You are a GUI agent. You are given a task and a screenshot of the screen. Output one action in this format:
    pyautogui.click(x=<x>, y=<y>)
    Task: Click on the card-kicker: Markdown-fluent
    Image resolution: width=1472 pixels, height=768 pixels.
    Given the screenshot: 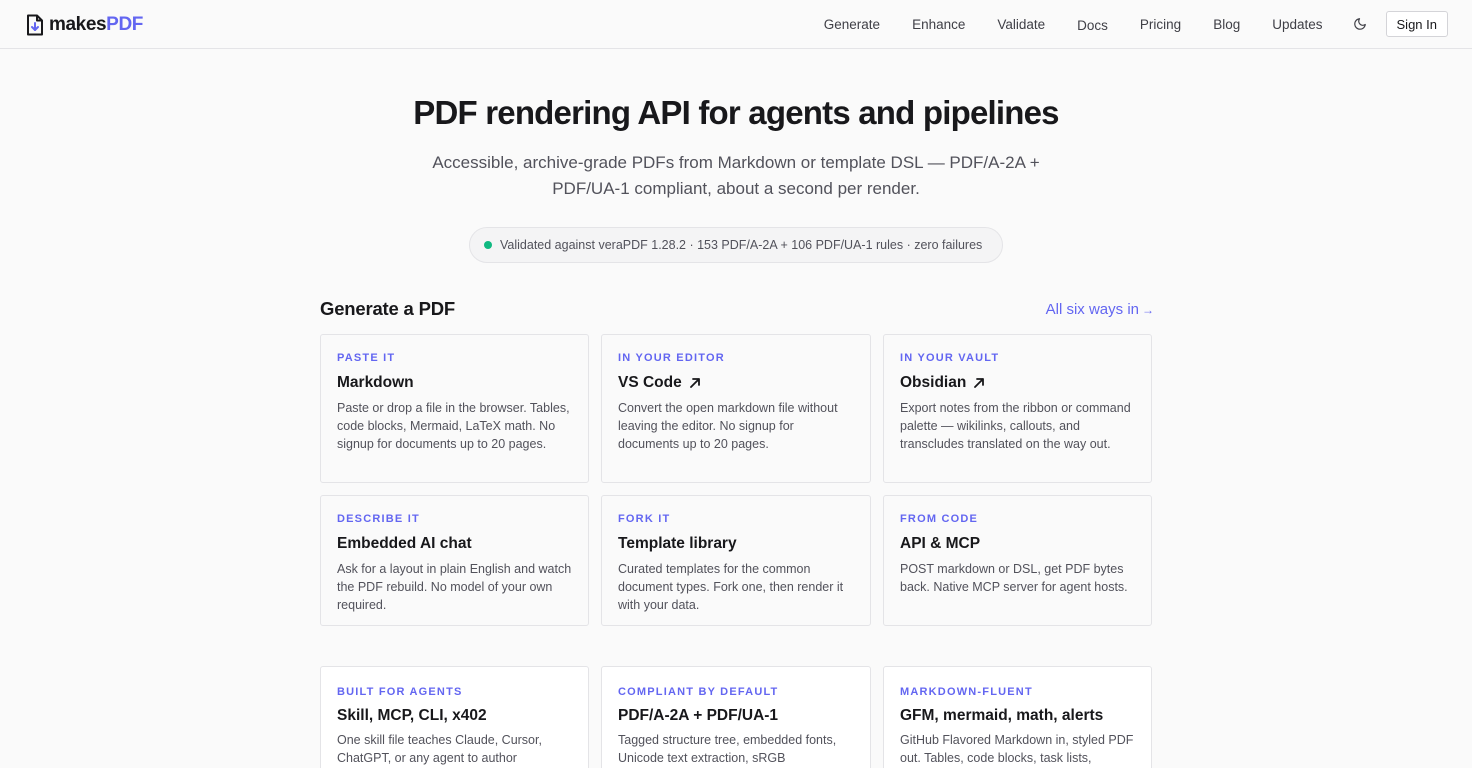 What is the action you would take?
    pyautogui.click(x=966, y=692)
    